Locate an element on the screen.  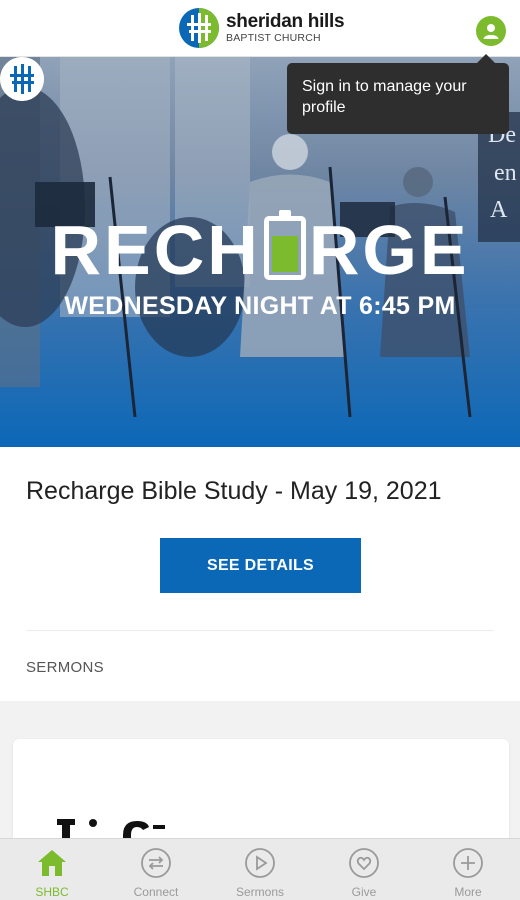
heart-icon is located at coordinates (364, 863).